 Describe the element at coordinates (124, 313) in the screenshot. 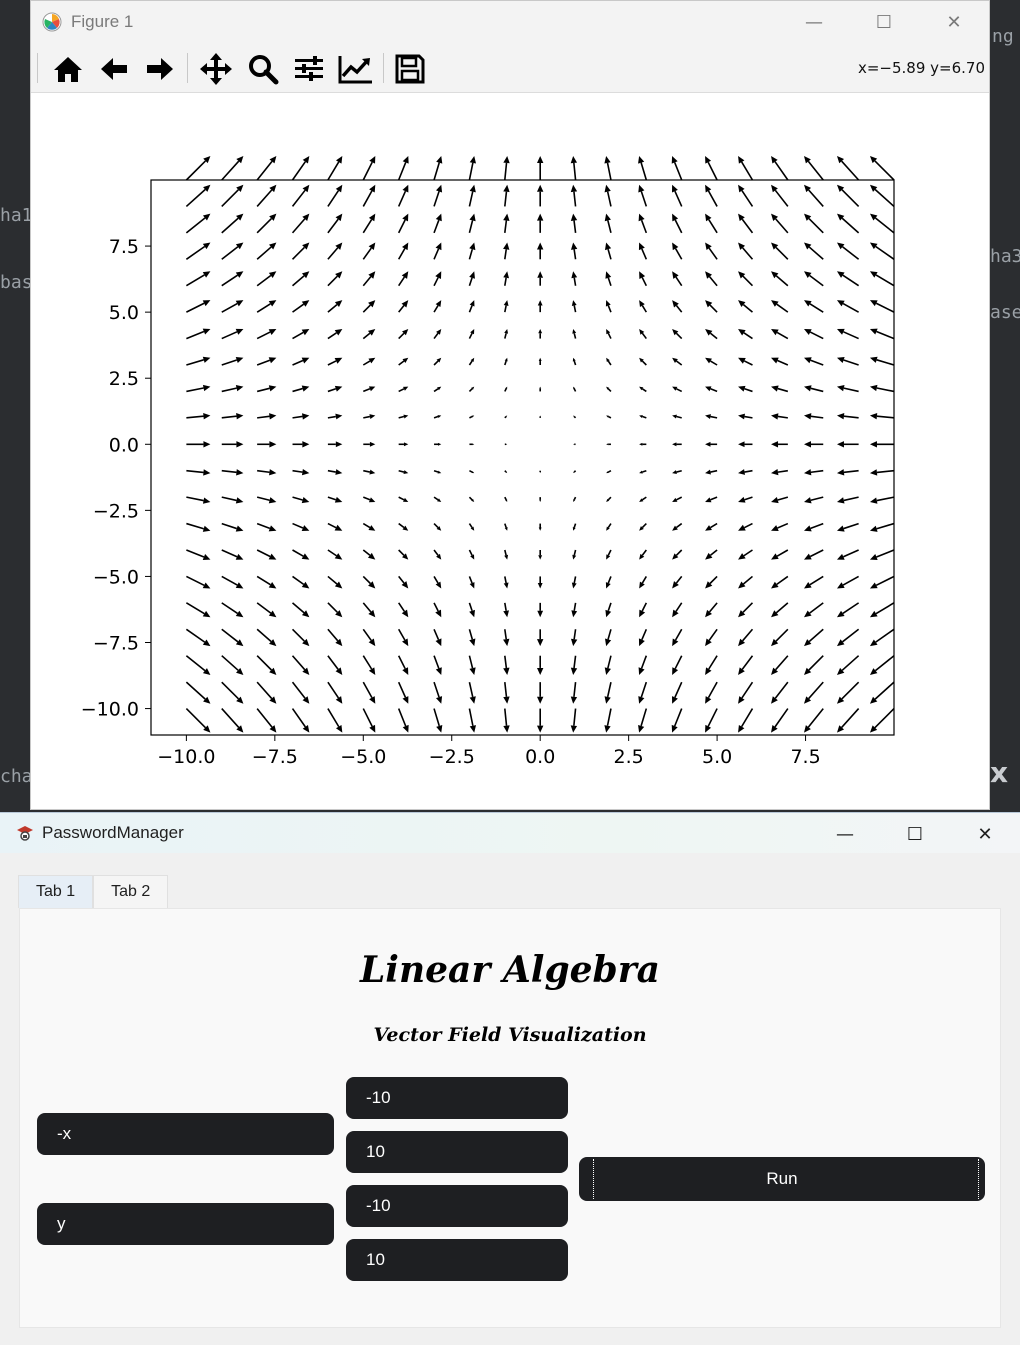

I see `y-tick-label: 5.0` at that location.